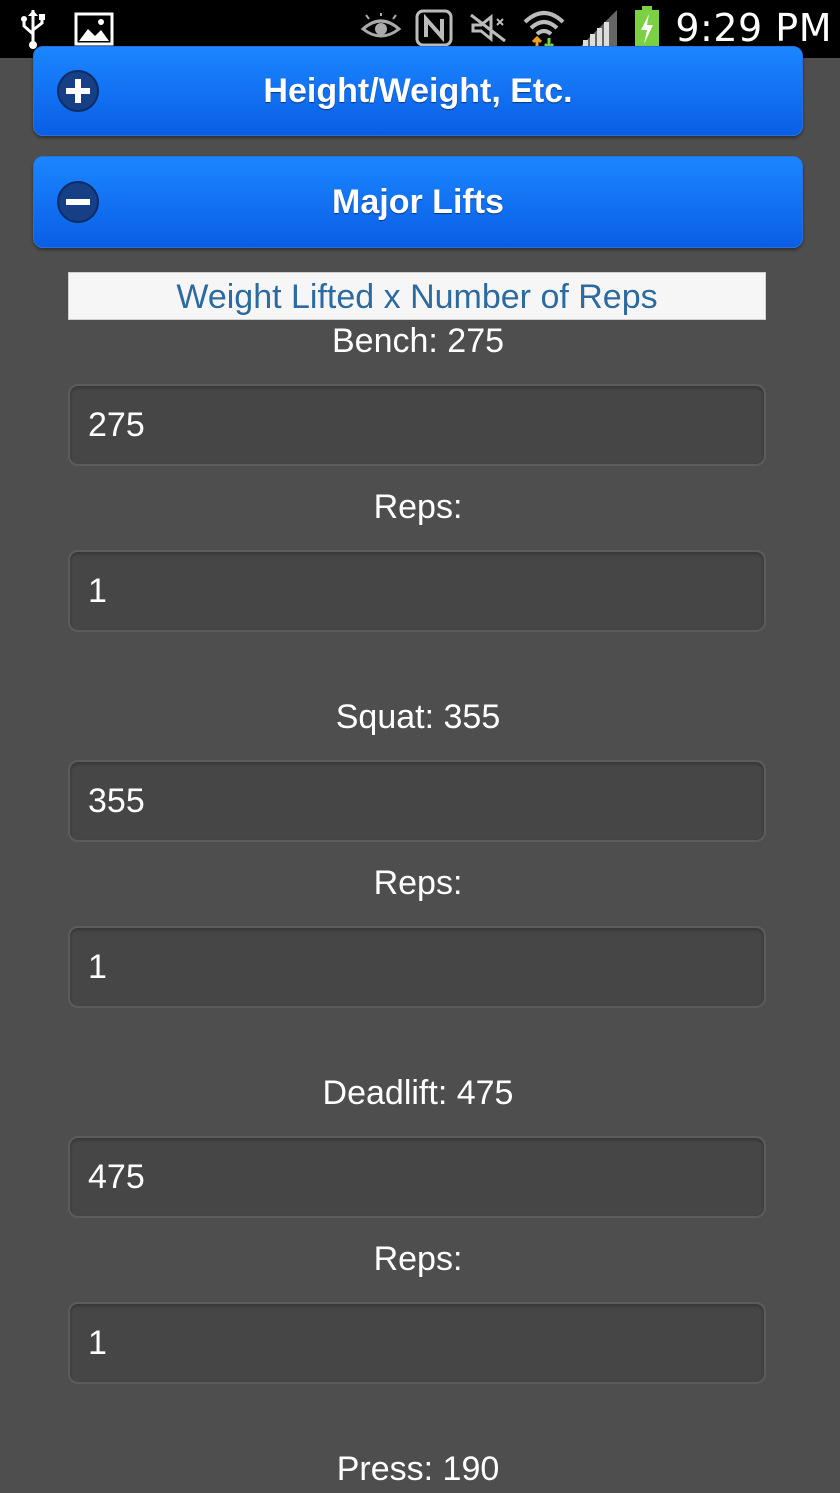 This screenshot has height=1493, width=840. What do you see at coordinates (417, 1343) in the screenshot?
I see `deadlift-reps-input` at bounding box center [417, 1343].